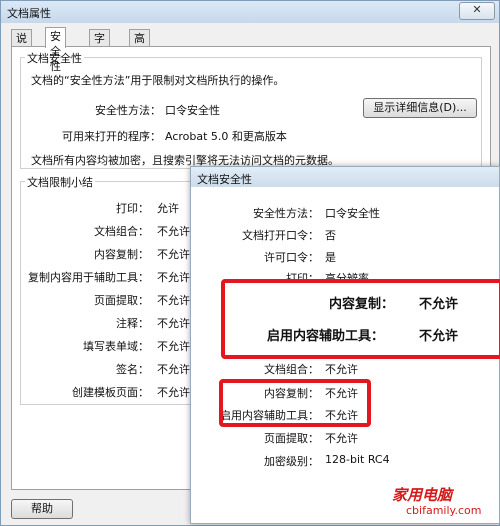 Image resolution: width=500 pixels, height=526 pixels. Describe the element at coordinates (280, 235) in the screenshot. I see `detail-label-open-password: 文档打开口令：` at that location.